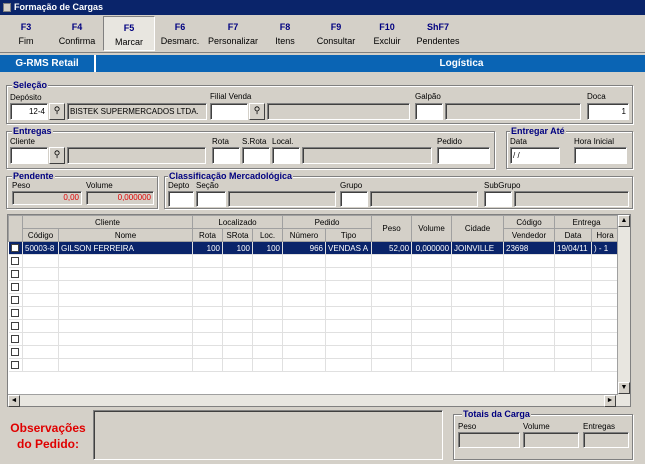  I want to click on f4-confirma-button: F4 Confirma, so click(77, 33).